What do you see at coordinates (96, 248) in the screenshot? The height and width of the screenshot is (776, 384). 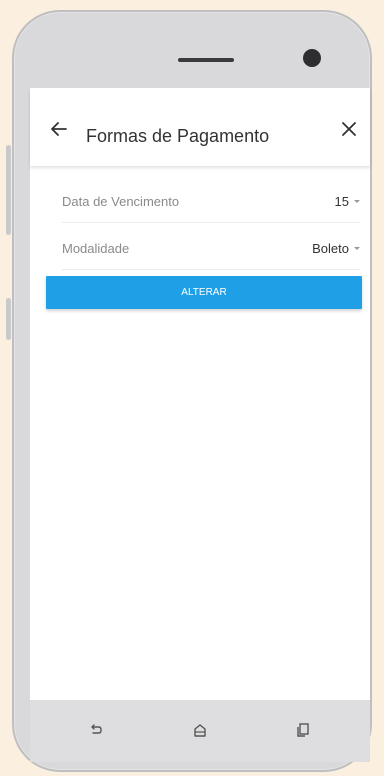 I see `payment-method-label: Modalidade` at bounding box center [96, 248].